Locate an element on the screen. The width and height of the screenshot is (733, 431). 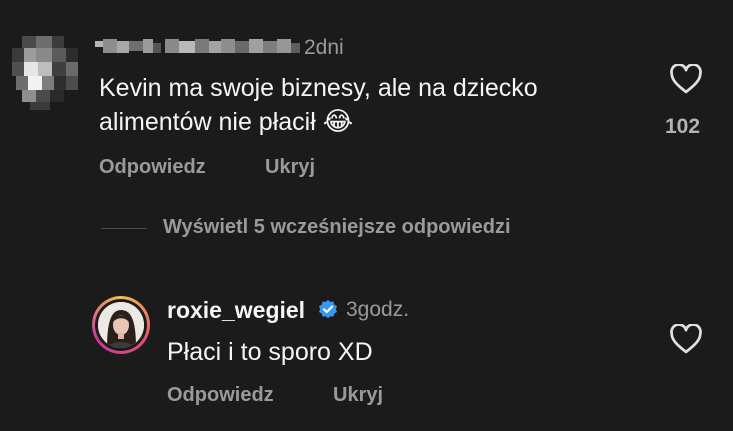
blurred-username is located at coordinates (197, 47).